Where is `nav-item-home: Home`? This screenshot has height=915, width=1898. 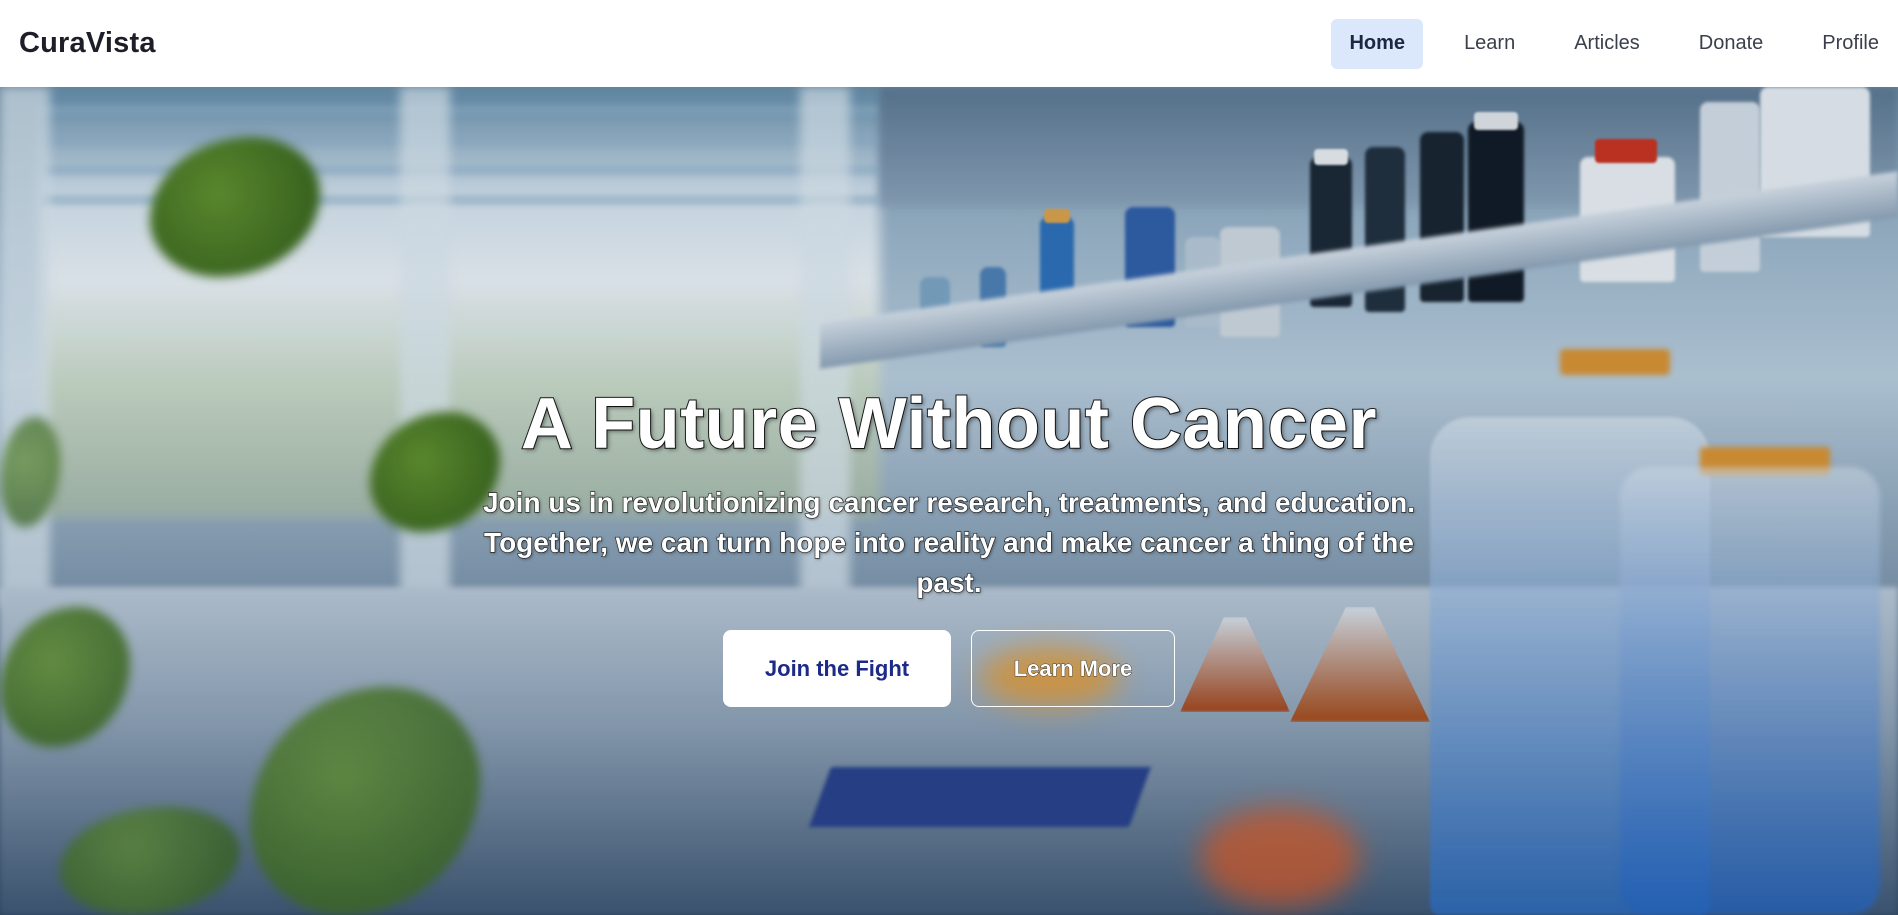
nav-item-home: Home is located at coordinates (1377, 43).